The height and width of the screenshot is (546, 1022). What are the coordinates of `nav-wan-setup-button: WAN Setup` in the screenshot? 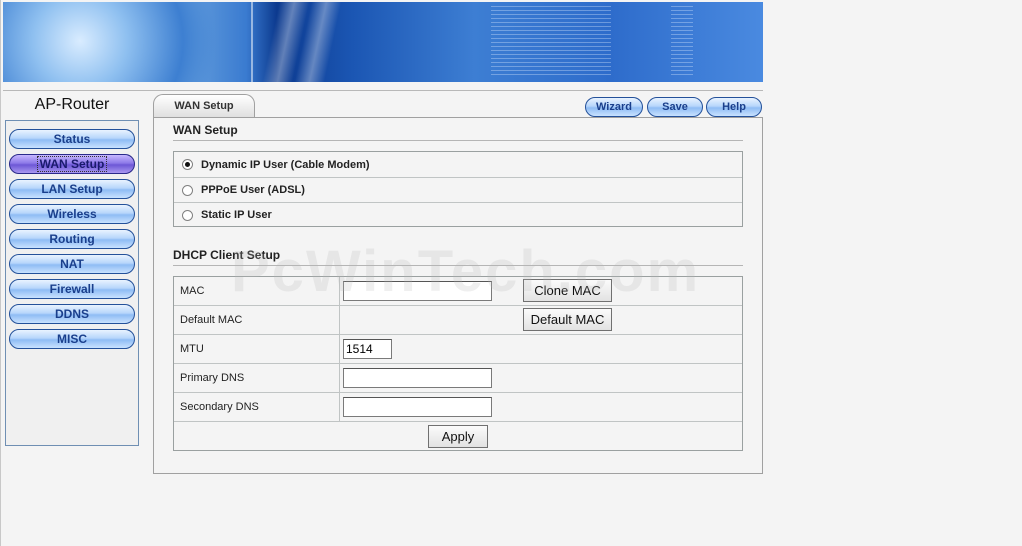 It's located at (72, 164).